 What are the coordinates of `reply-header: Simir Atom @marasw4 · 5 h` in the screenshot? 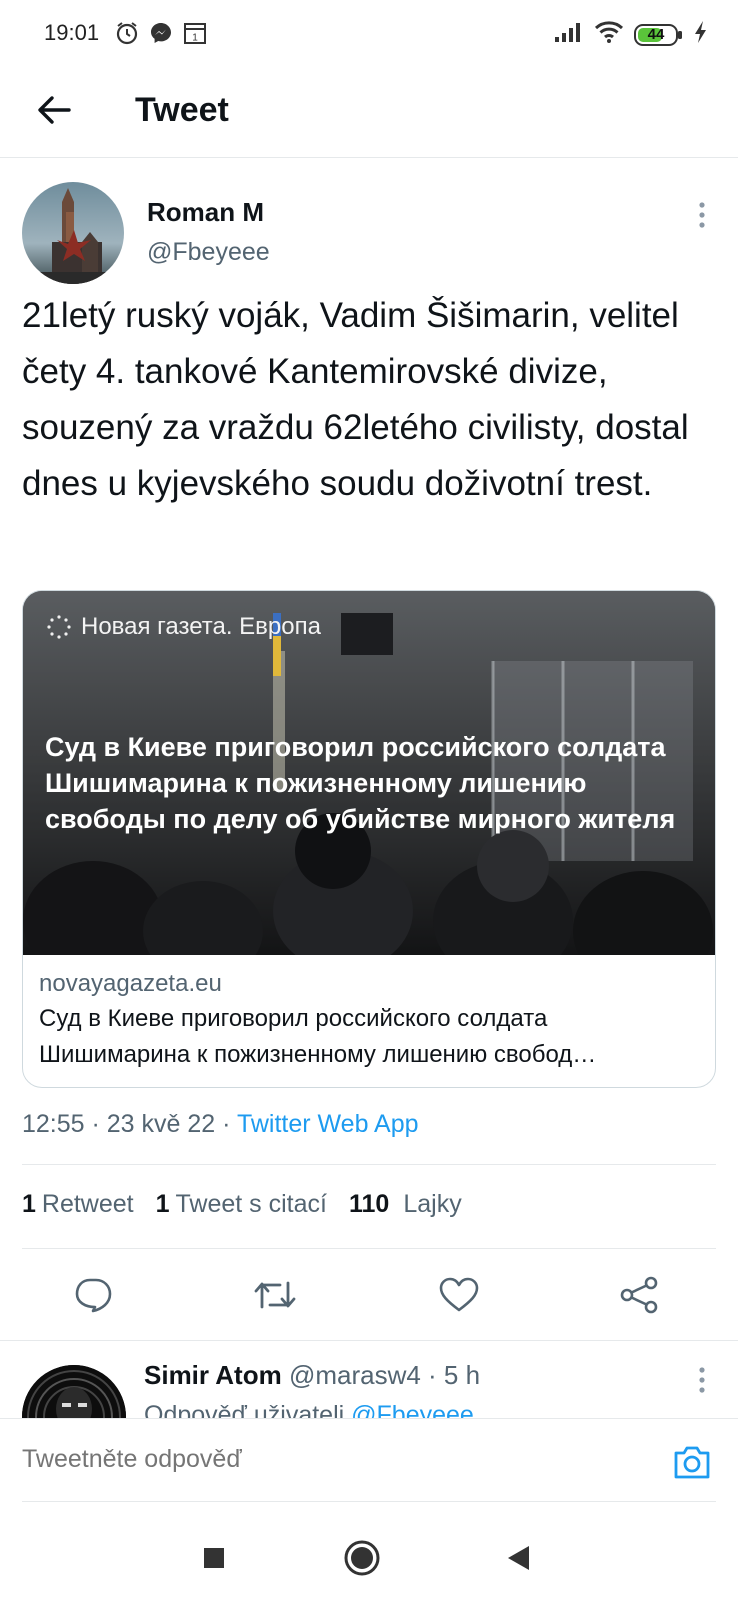 It's located at (312, 1375).